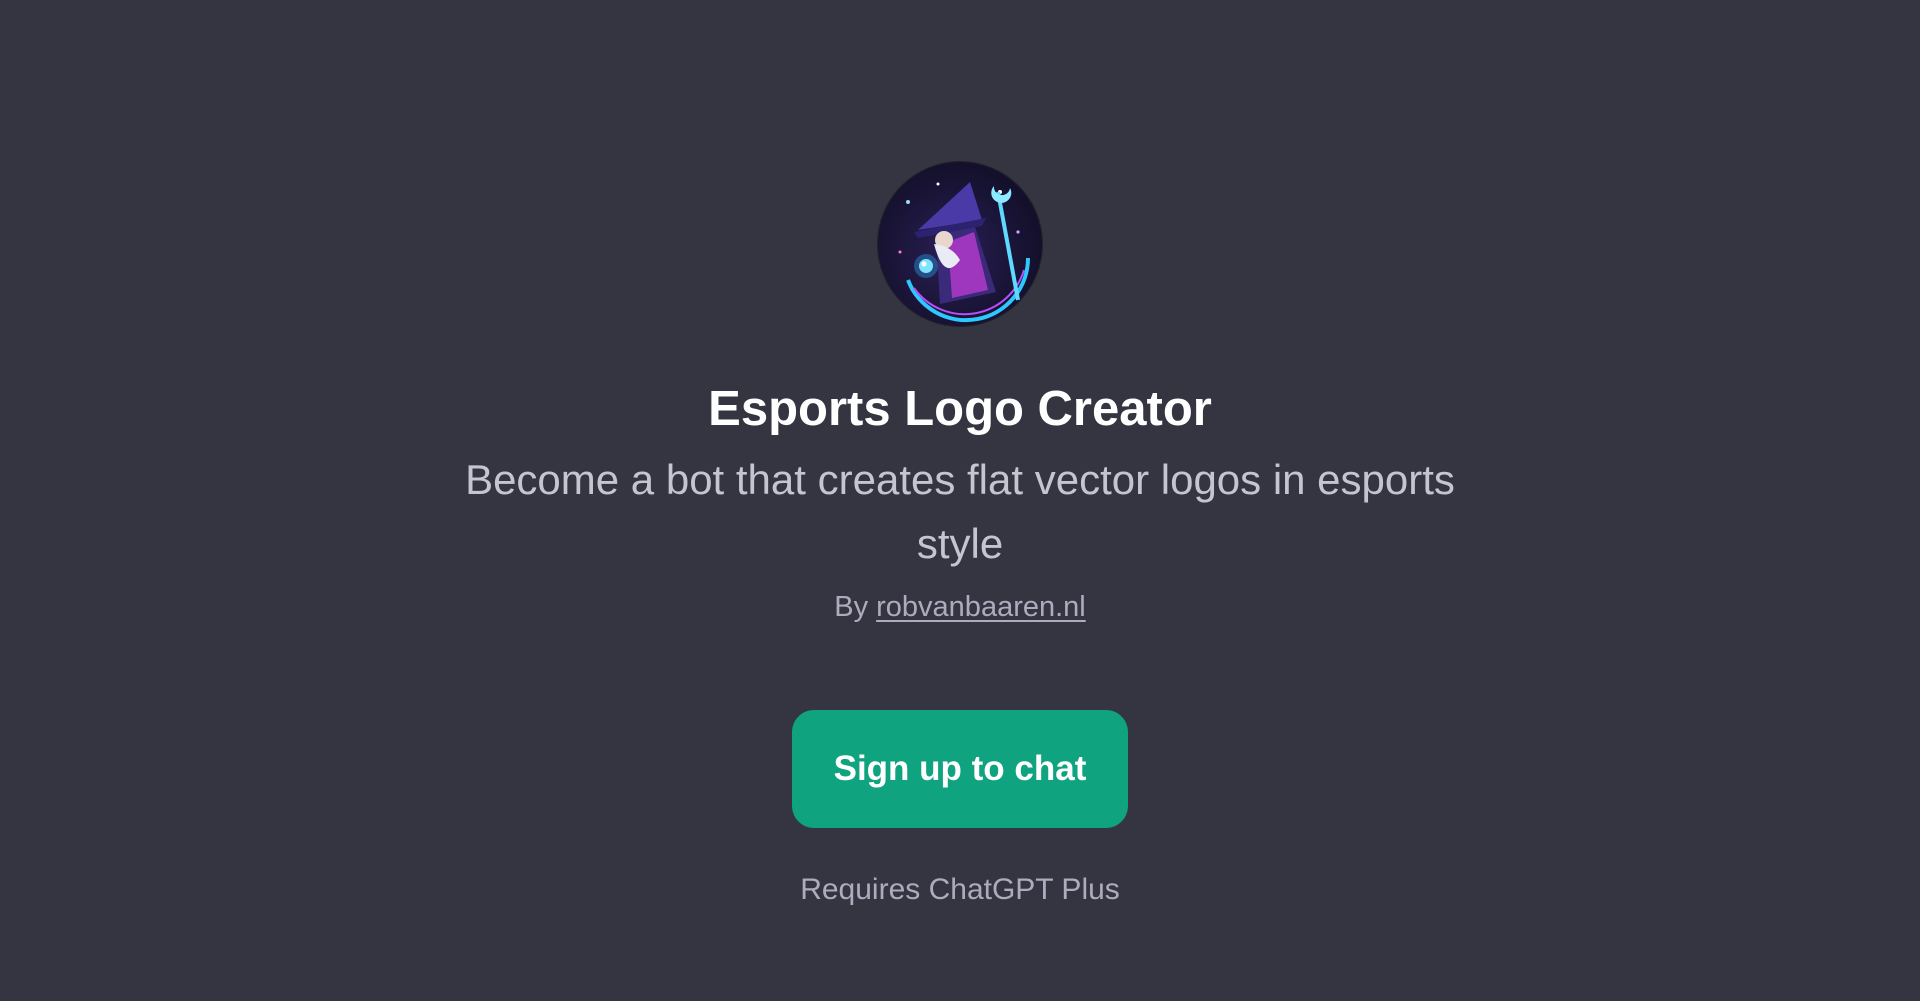 This screenshot has width=1920, height=1001. I want to click on gpt-avatar, so click(960, 244).